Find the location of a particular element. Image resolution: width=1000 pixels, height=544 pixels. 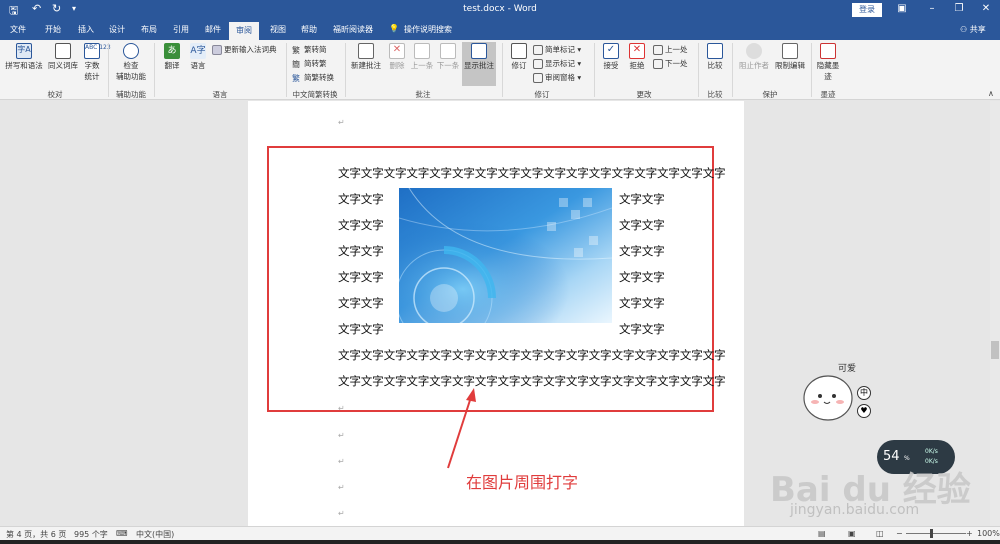

badge-zhong: 中 is located at coordinates (864, 393).